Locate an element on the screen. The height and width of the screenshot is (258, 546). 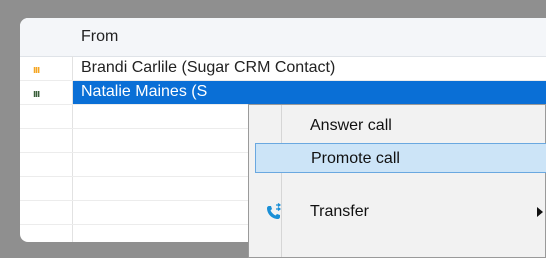
from-cell: Brandi Carlile (Sugar CRM Contact) is located at coordinates (208, 67).